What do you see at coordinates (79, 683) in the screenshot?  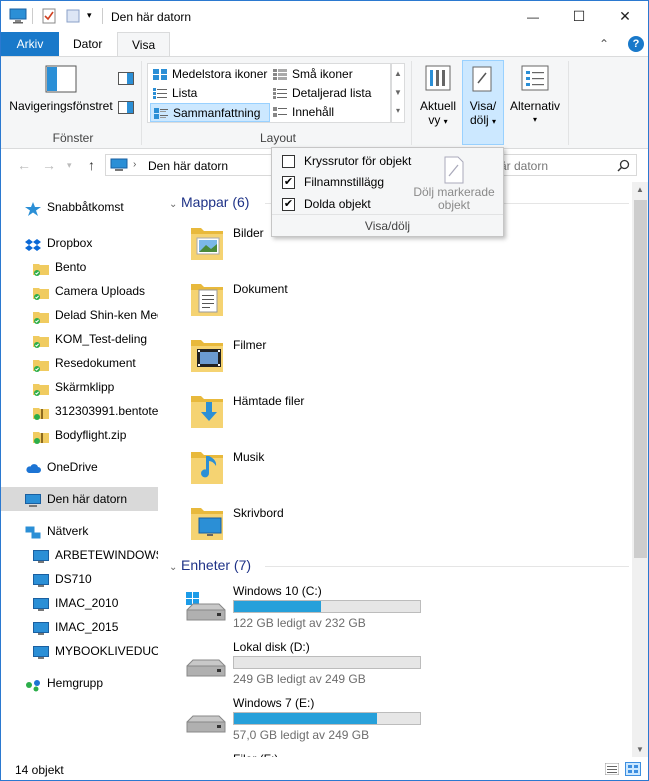 I see `nav-item: Hemgrupp` at bounding box center [79, 683].